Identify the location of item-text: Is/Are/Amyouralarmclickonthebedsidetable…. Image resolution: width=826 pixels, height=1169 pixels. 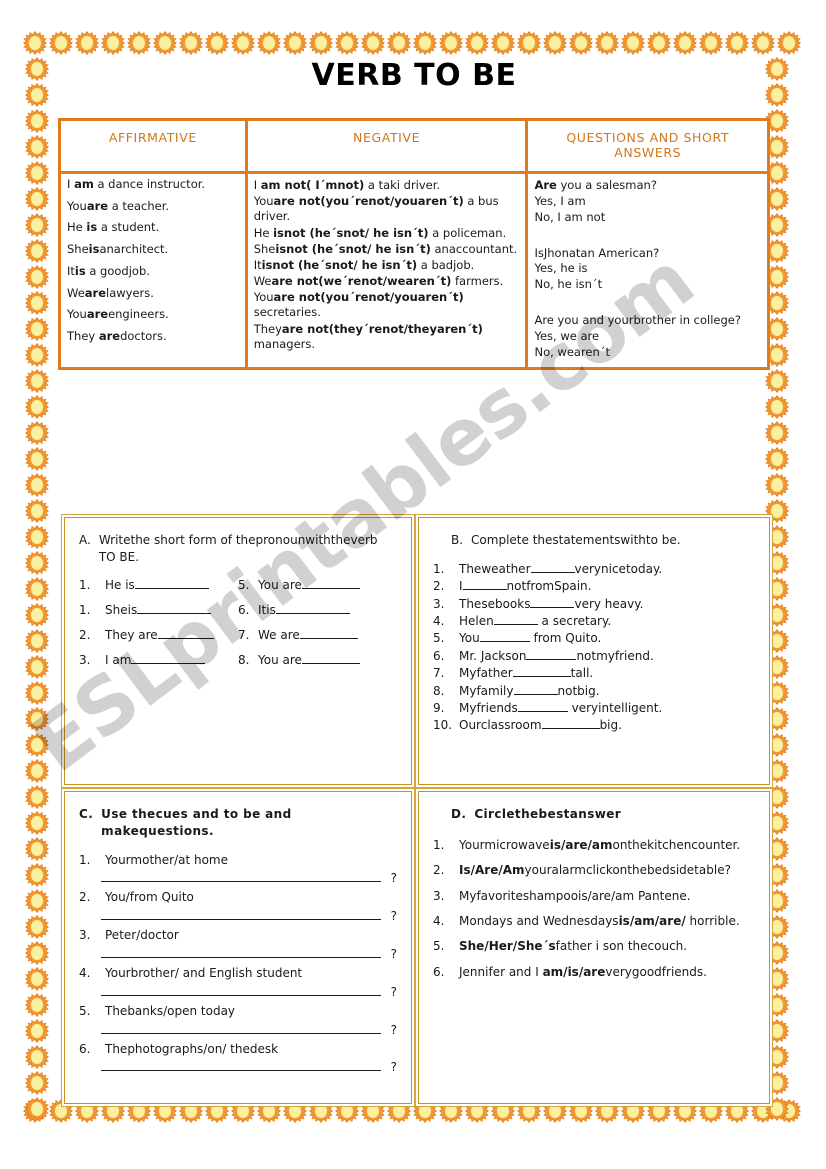
(595, 870).